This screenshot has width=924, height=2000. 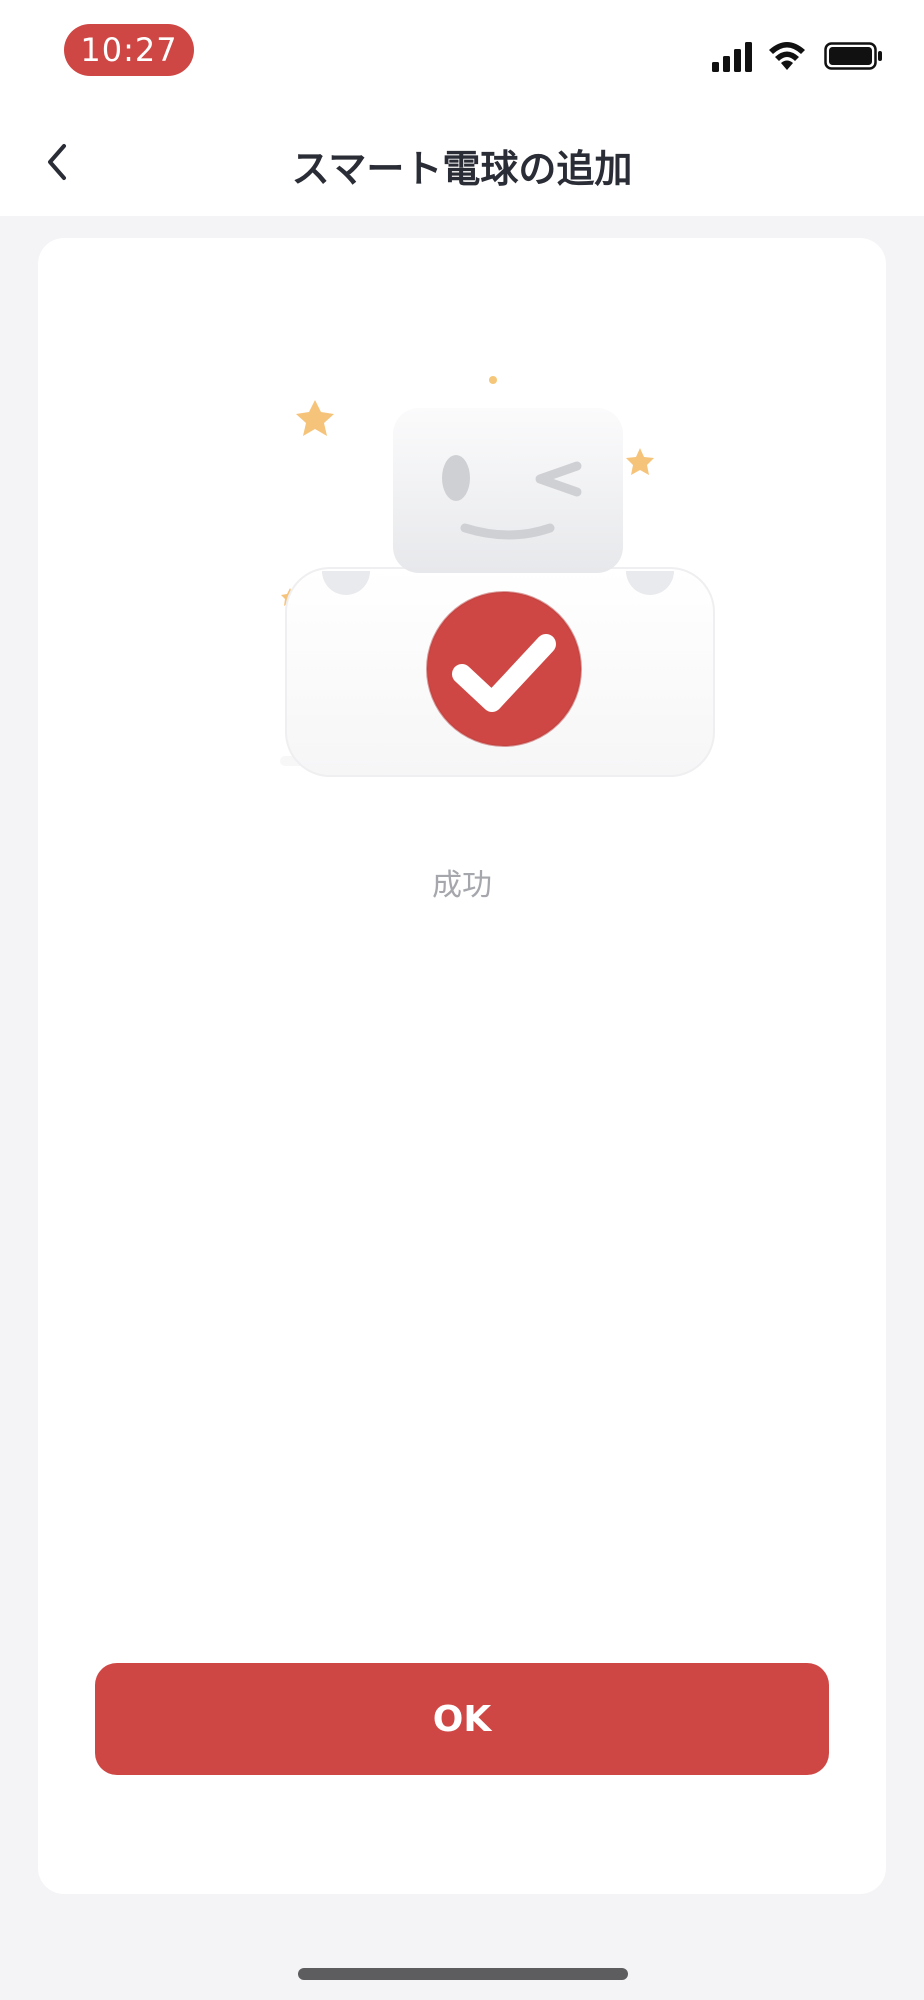 I want to click on success-status-text: 成功, so click(x=462, y=885).